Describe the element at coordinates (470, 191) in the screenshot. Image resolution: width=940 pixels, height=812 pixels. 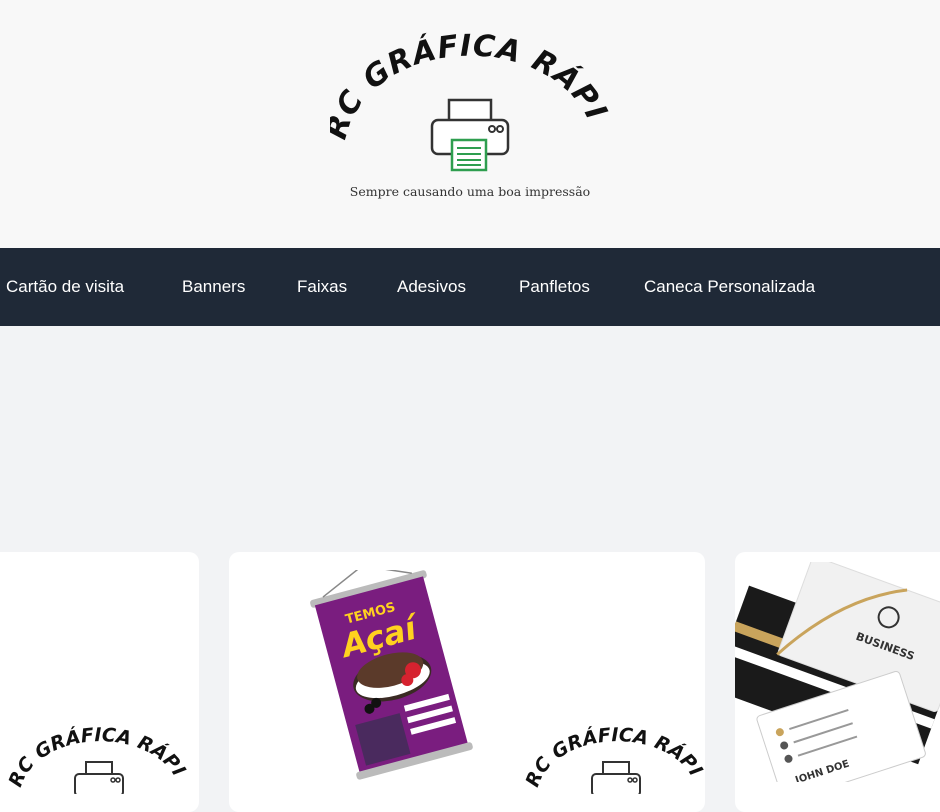
I see `site-tagline: Sempre causando uma boa impressão` at that location.